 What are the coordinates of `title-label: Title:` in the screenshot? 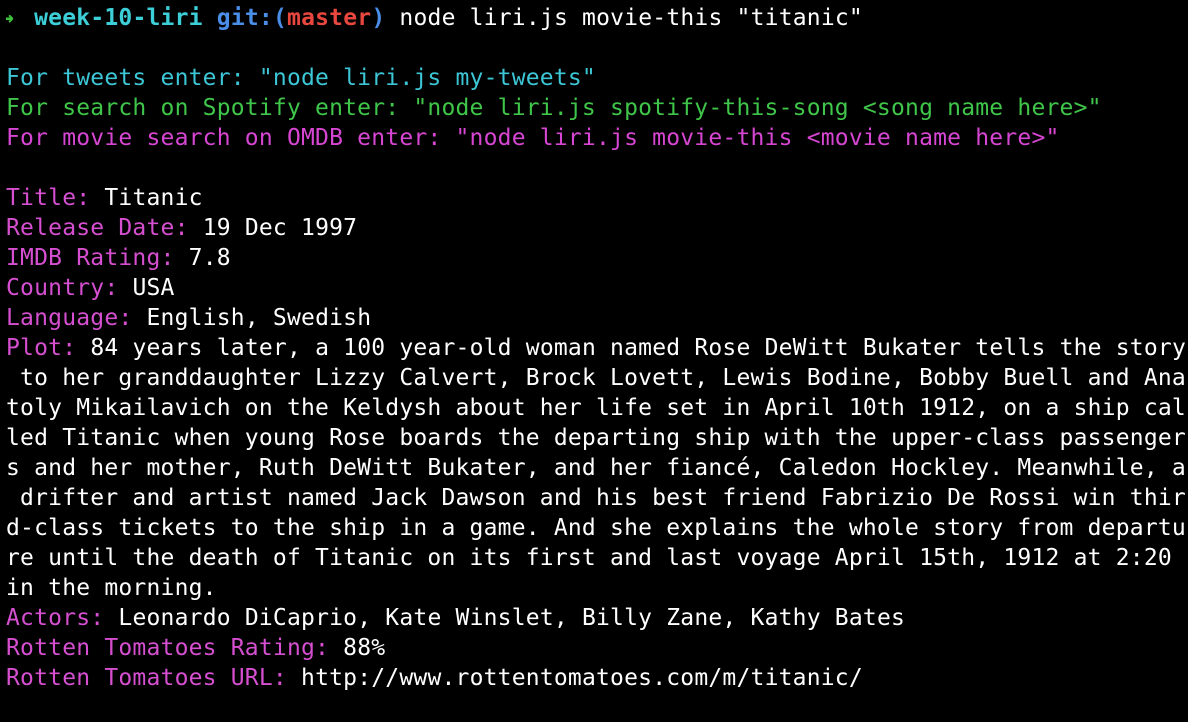 It's located at (48, 198).